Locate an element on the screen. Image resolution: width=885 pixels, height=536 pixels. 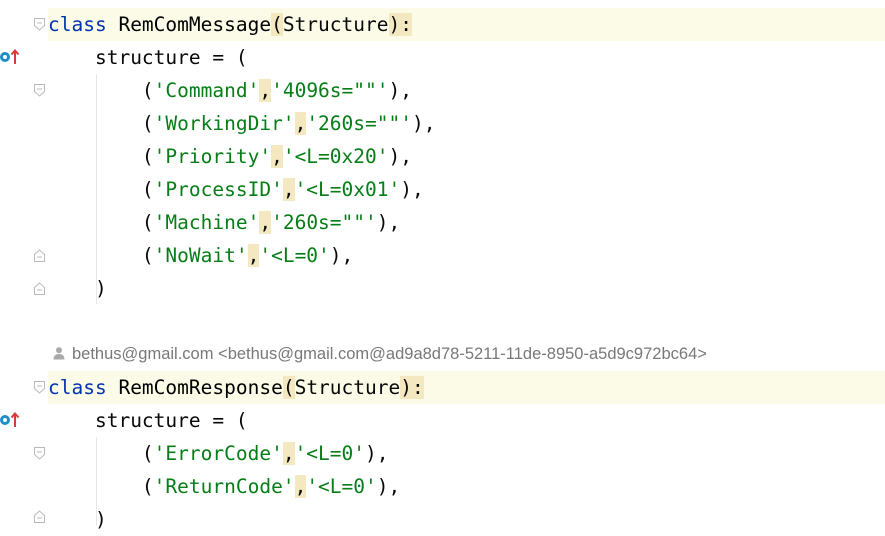
code-line-entry: ('ReturnCode','<L=0'), is located at coordinates (224, 486).